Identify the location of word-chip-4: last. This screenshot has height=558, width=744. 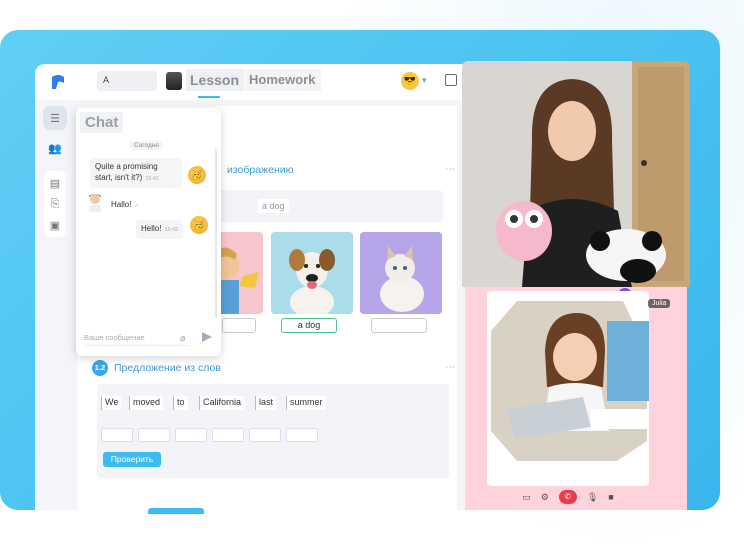
(266, 403).